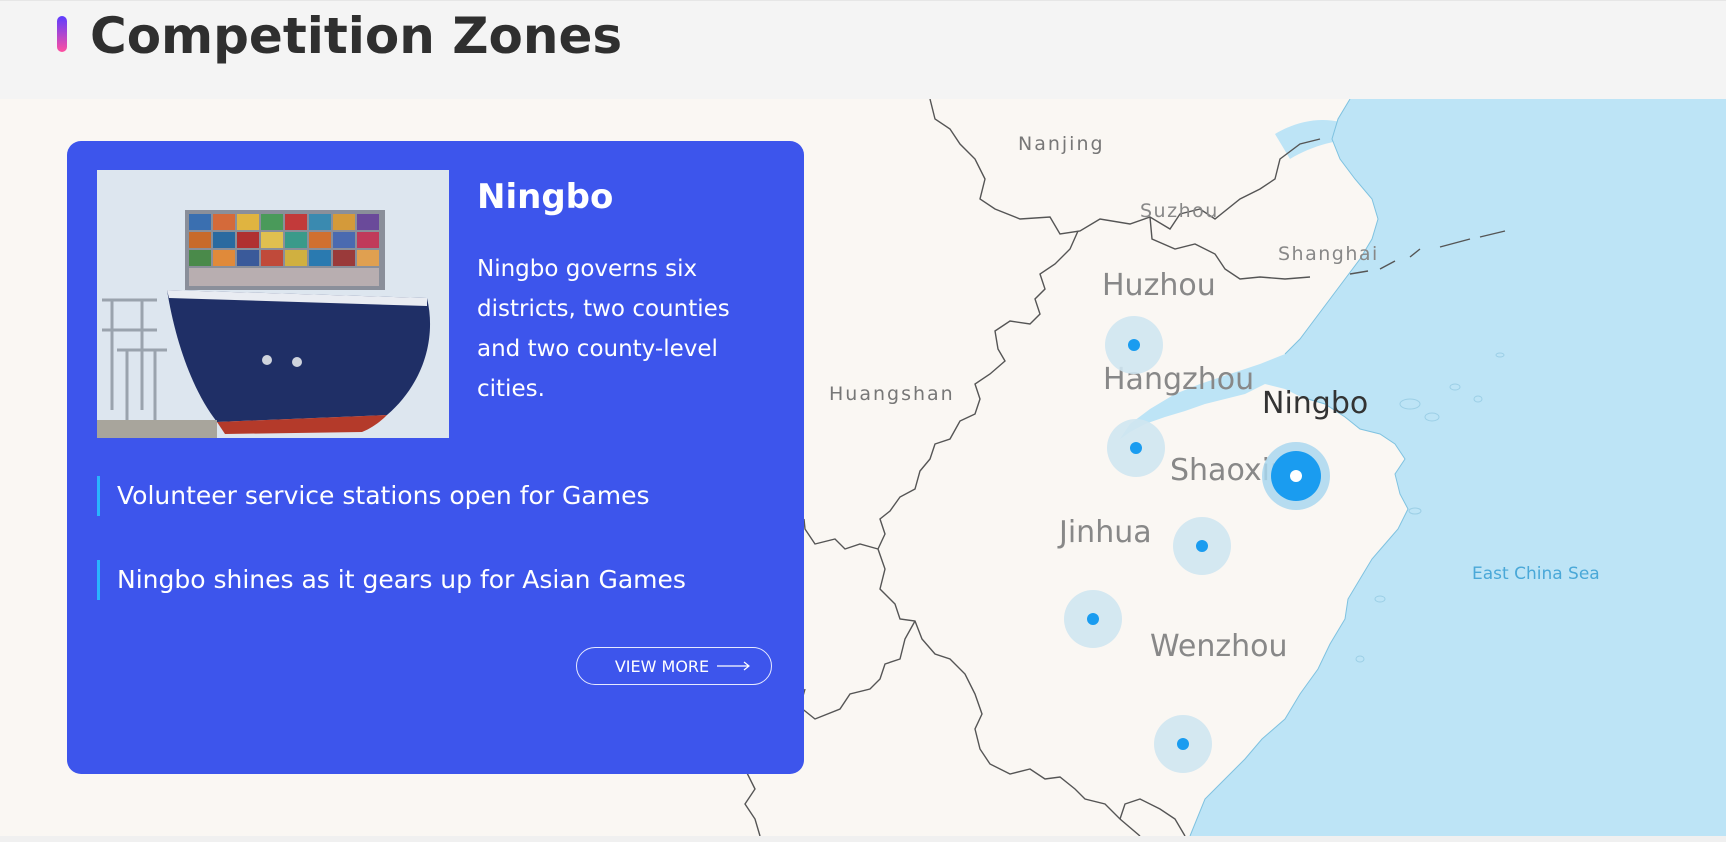 The width and height of the screenshot is (1726, 842). I want to click on city-marker-hangzhou, so click(1136, 448).